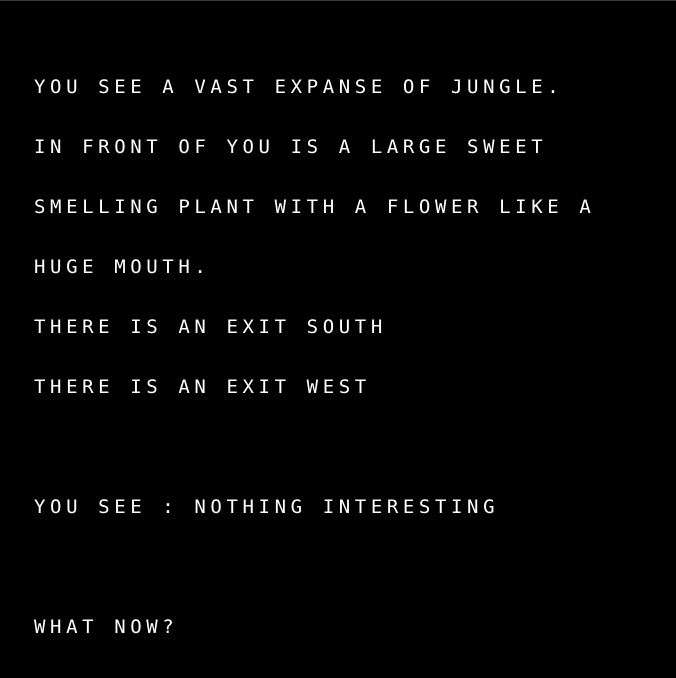  Describe the element at coordinates (202, 387) in the screenshot. I see `exit-line-west: THERE IS AN EXIT WEST` at that location.